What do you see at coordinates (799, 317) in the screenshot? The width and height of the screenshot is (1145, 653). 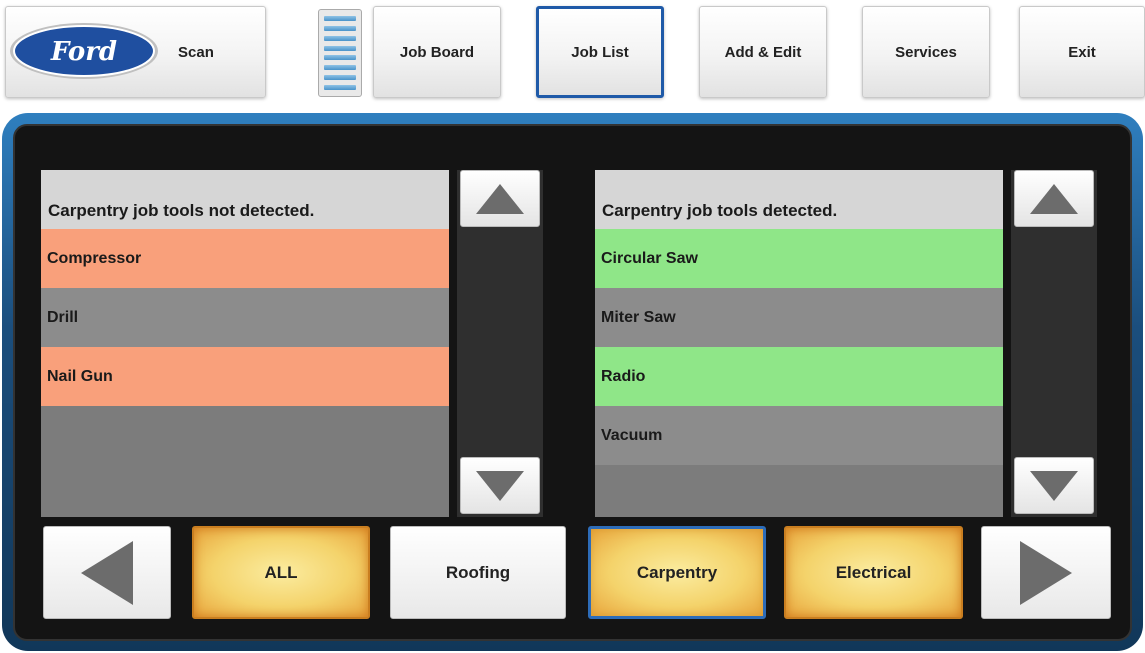 I see `list-item: Miter Saw` at bounding box center [799, 317].